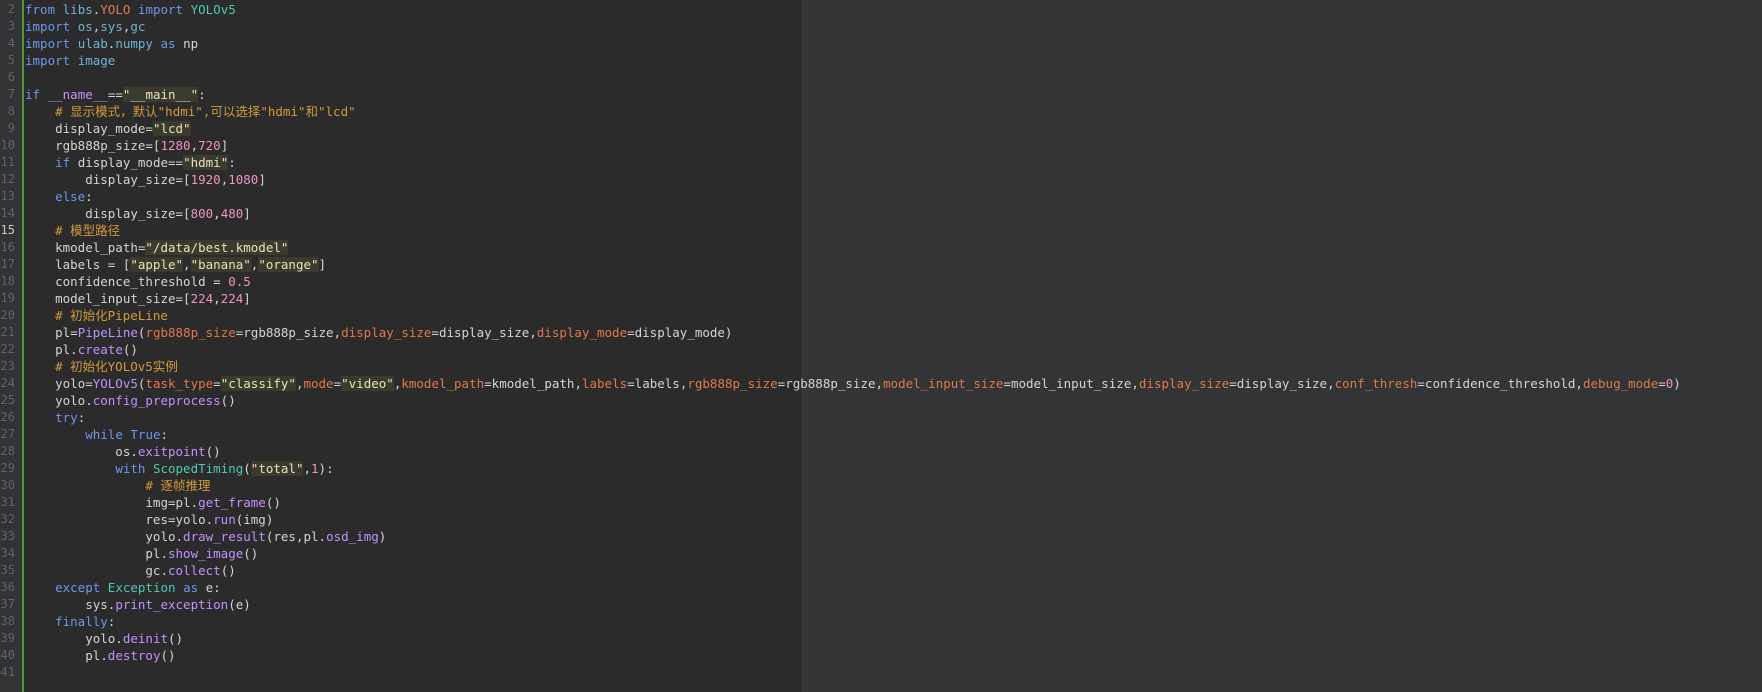  Describe the element at coordinates (881, 247) in the screenshot. I see `code-line: 16 kmodel_path="/data/best.kmodel"` at that location.